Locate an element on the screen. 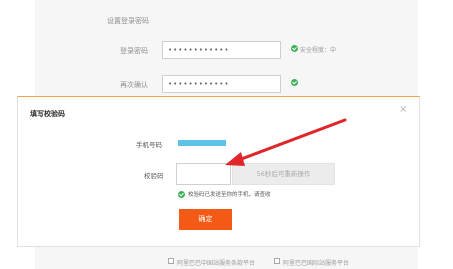  agreement-intl-checkbox is located at coordinates (277, 261).